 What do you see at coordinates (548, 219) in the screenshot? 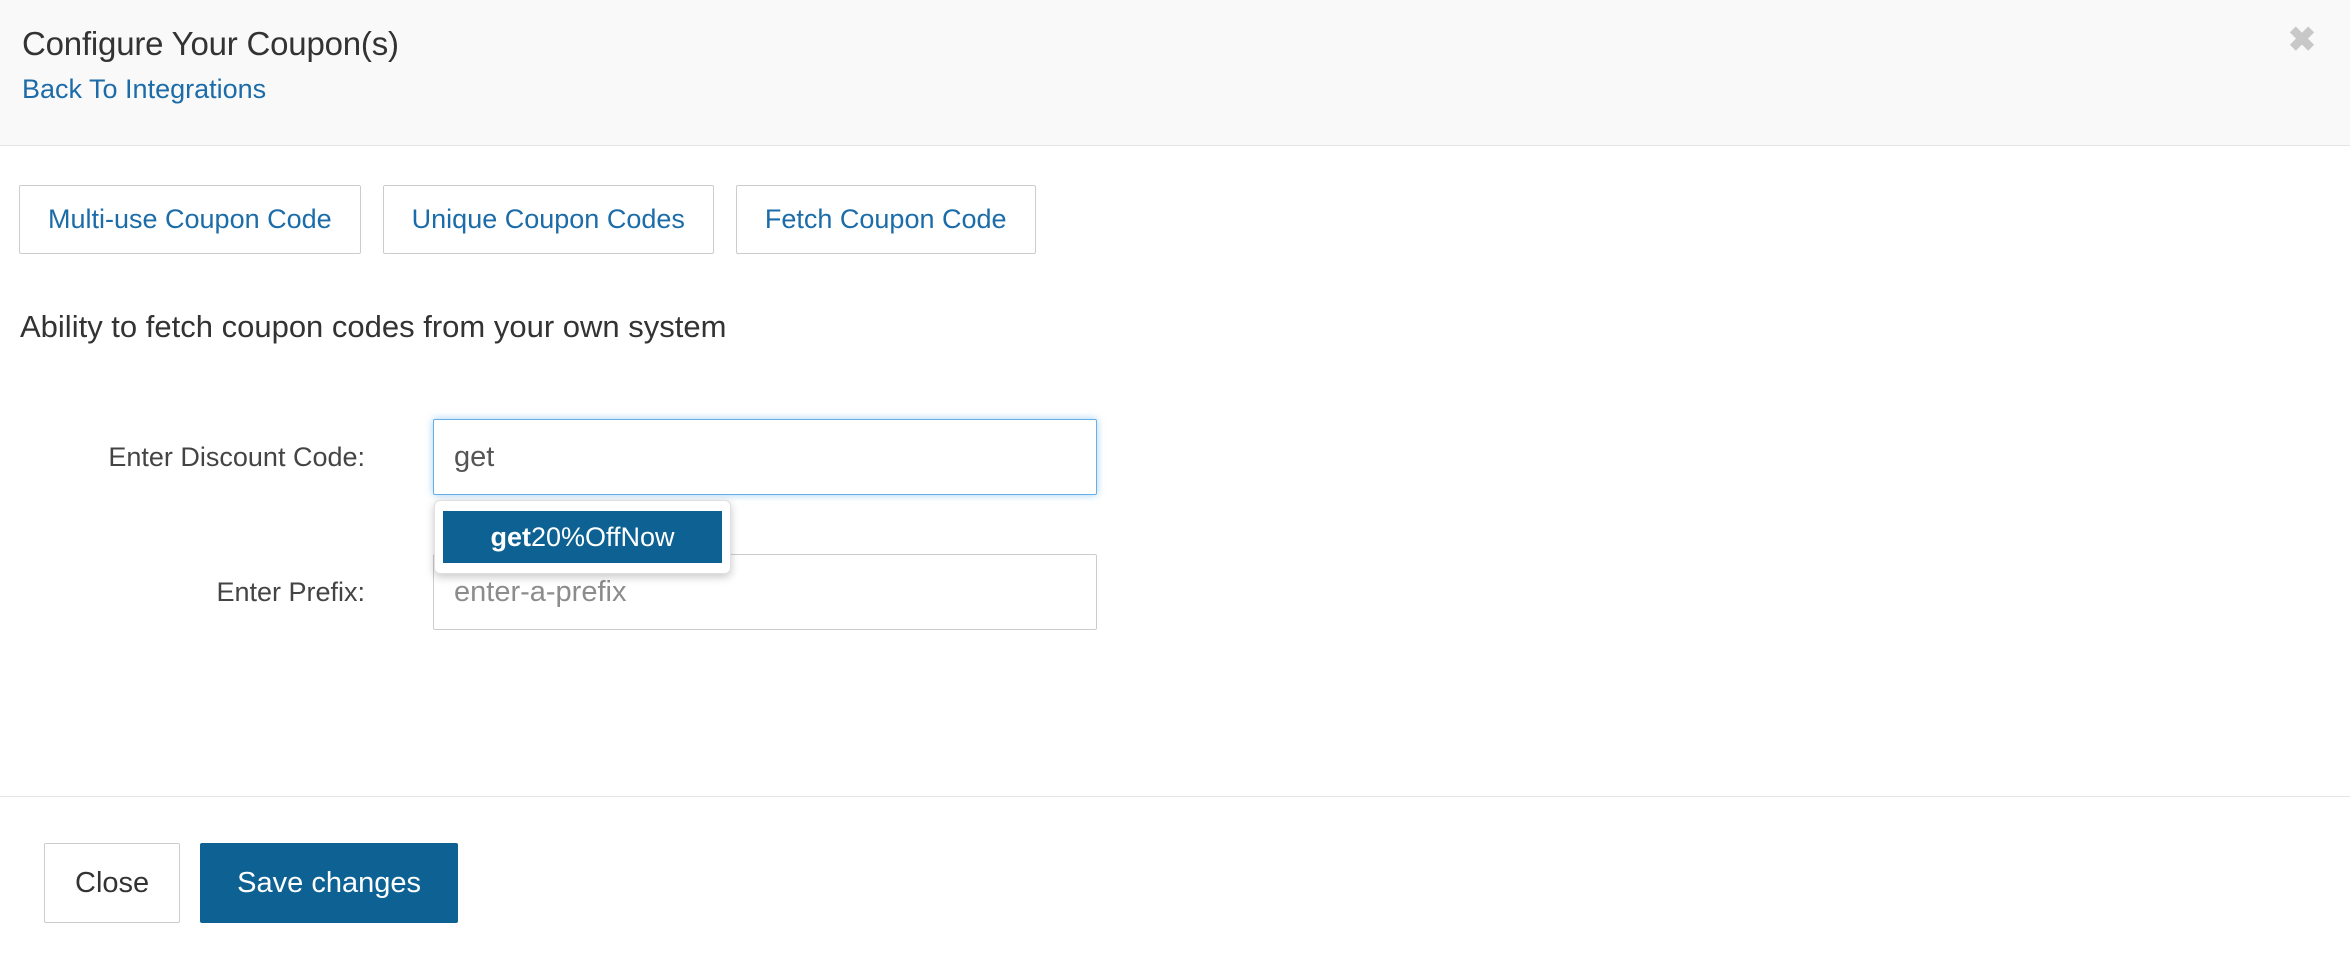
I see `tab-unique-coupon-codes: Unique Coupon Codes` at bounding box center [548, 219].